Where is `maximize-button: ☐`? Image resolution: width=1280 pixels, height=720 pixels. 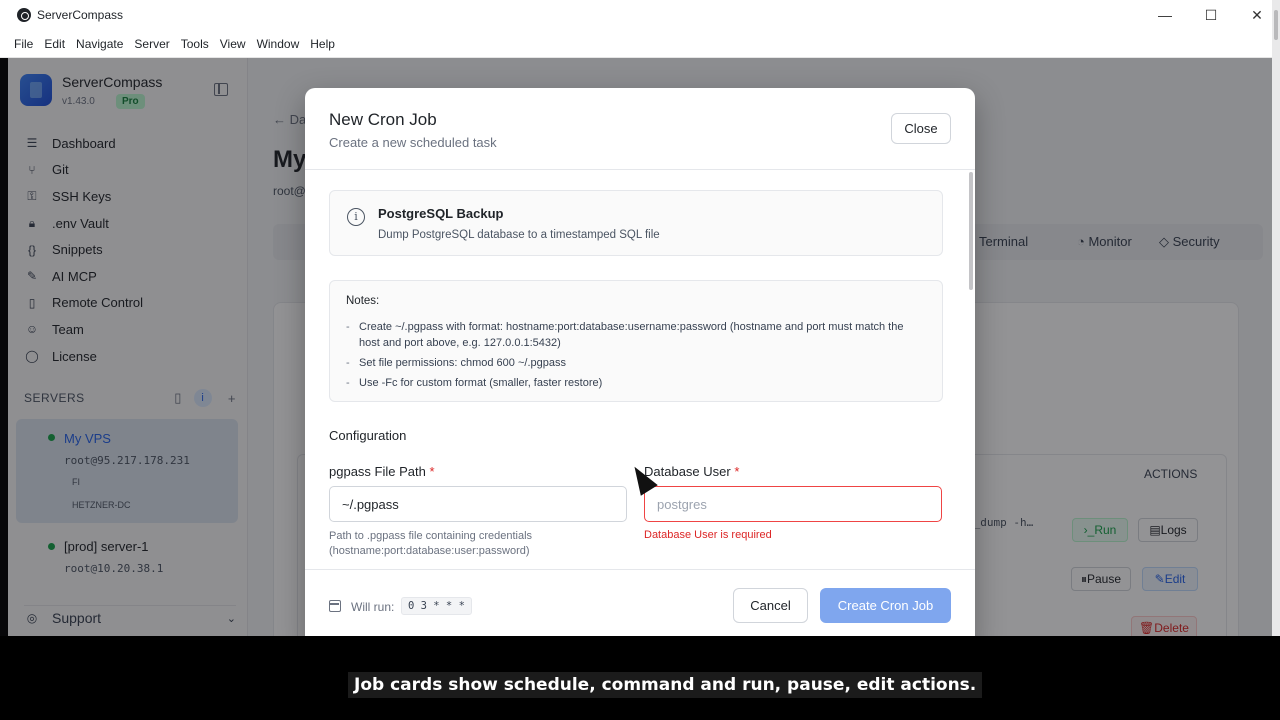
maximize-button: ☐ is located at coordinates (1211, 15).